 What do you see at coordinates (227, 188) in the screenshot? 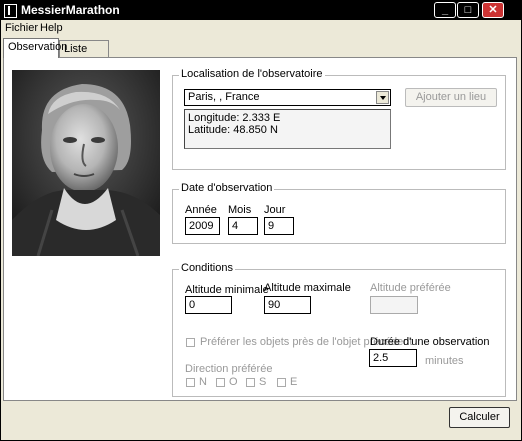
I see `date-group-title: Date d'observation` at bounding box center [227, 188].